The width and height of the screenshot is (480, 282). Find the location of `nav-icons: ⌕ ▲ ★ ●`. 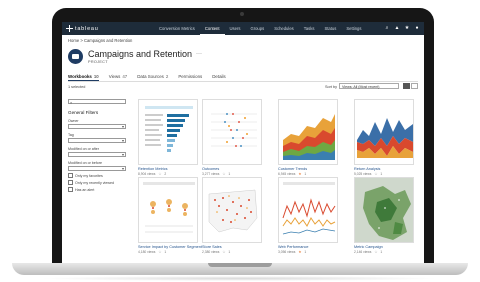

nav-icons: ⌕ ▲ ★ ● is located at coordinates (402, 28).